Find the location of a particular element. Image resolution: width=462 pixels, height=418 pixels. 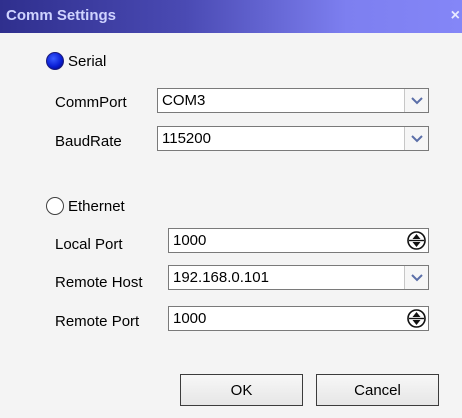

baudrate-select: 115200 is located at coordinates (293, 138).